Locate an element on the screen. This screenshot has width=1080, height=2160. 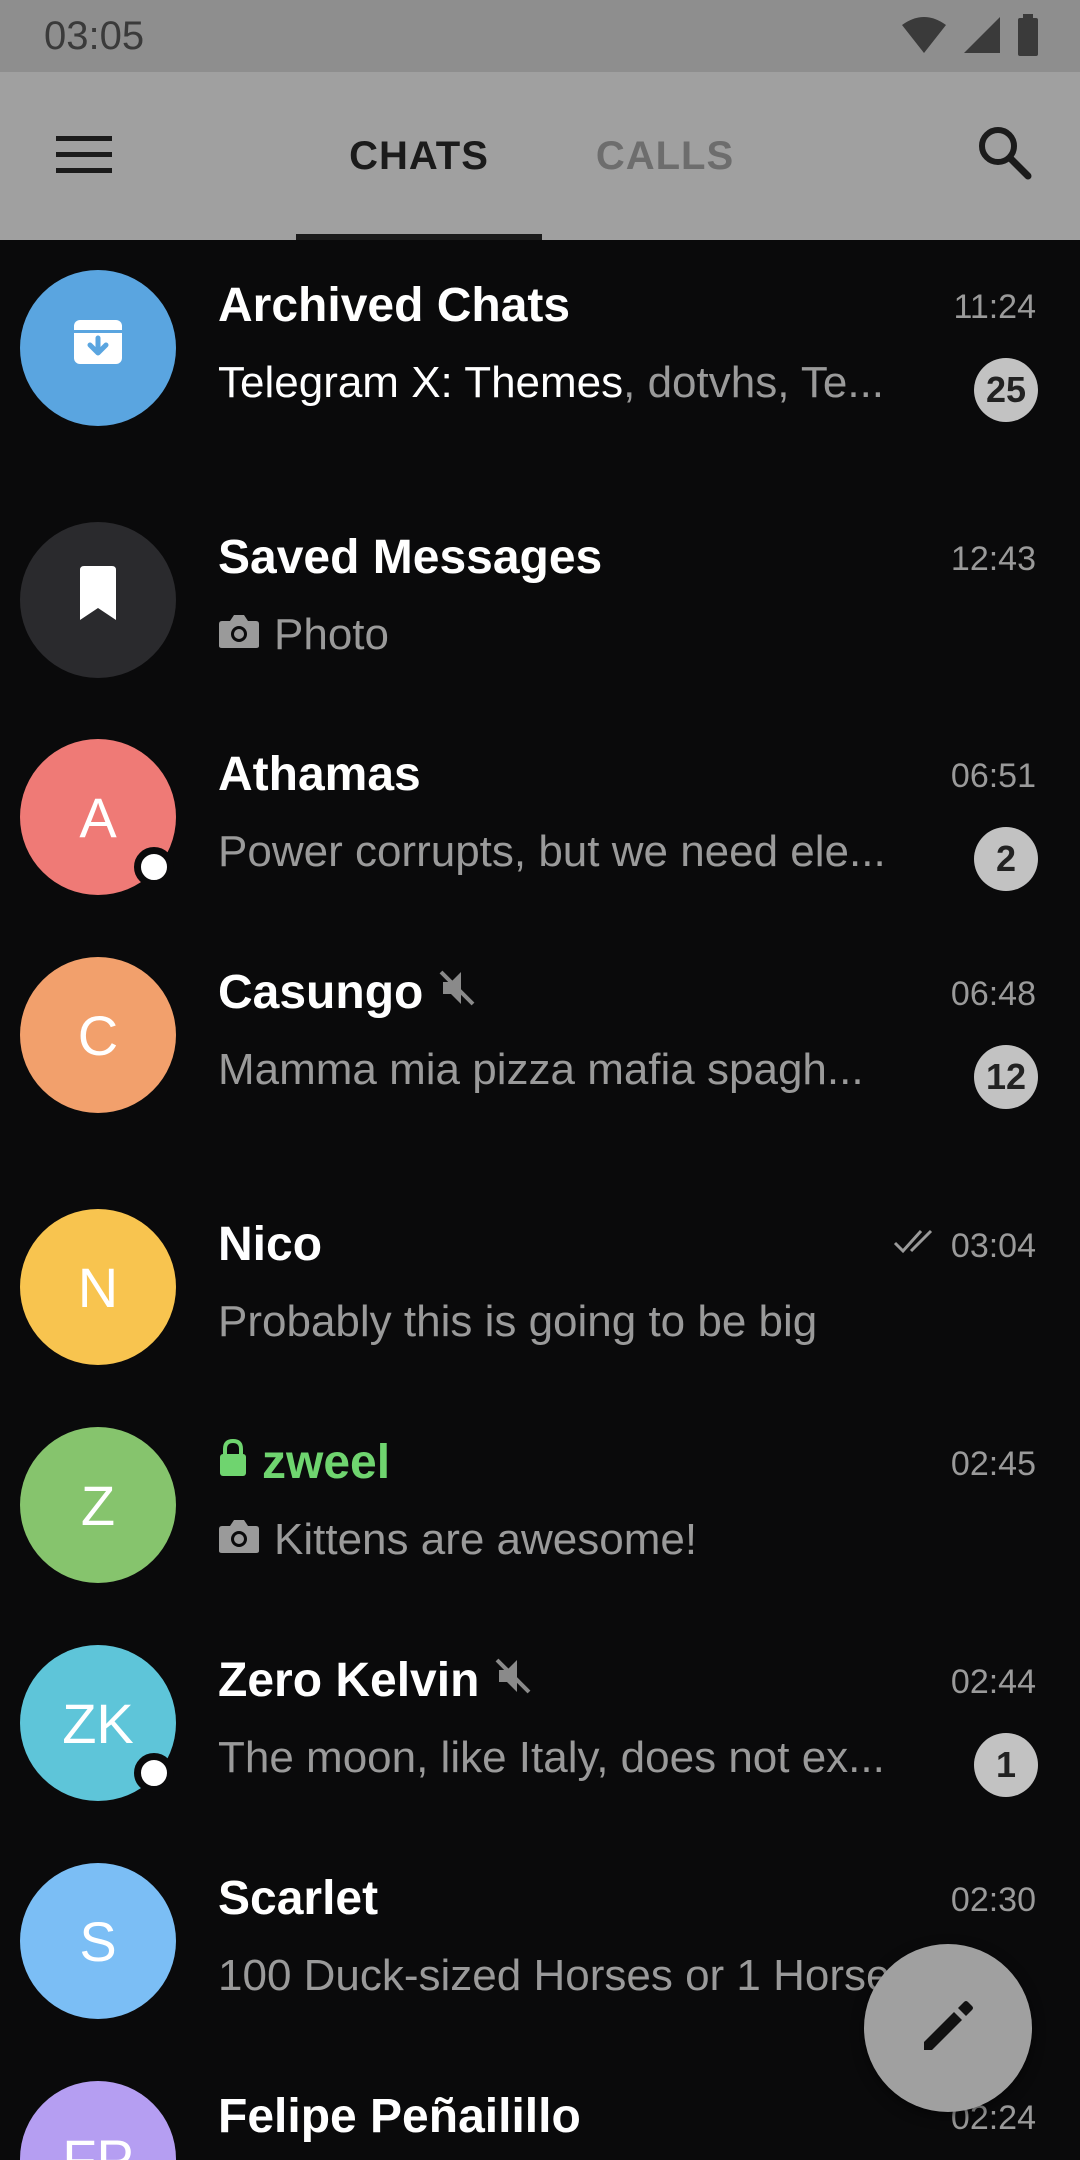
chat-title: Zero Kelvin is located at coordinates (375, 1680).